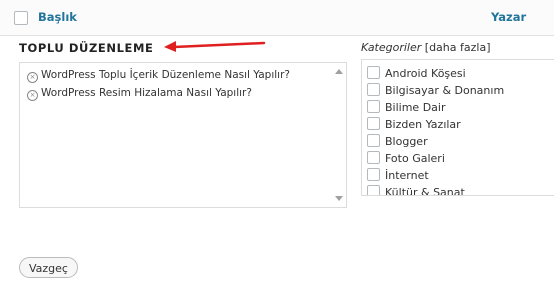 This screenshot has width=554, height=282. I want to click on category-item: Kültür & Sanat, so click(416, 190).